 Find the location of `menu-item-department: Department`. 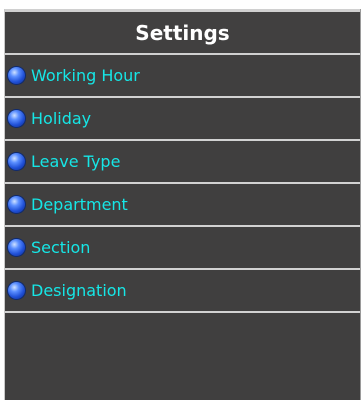

menu-item-department: Department is located at coordinates (182, 205).